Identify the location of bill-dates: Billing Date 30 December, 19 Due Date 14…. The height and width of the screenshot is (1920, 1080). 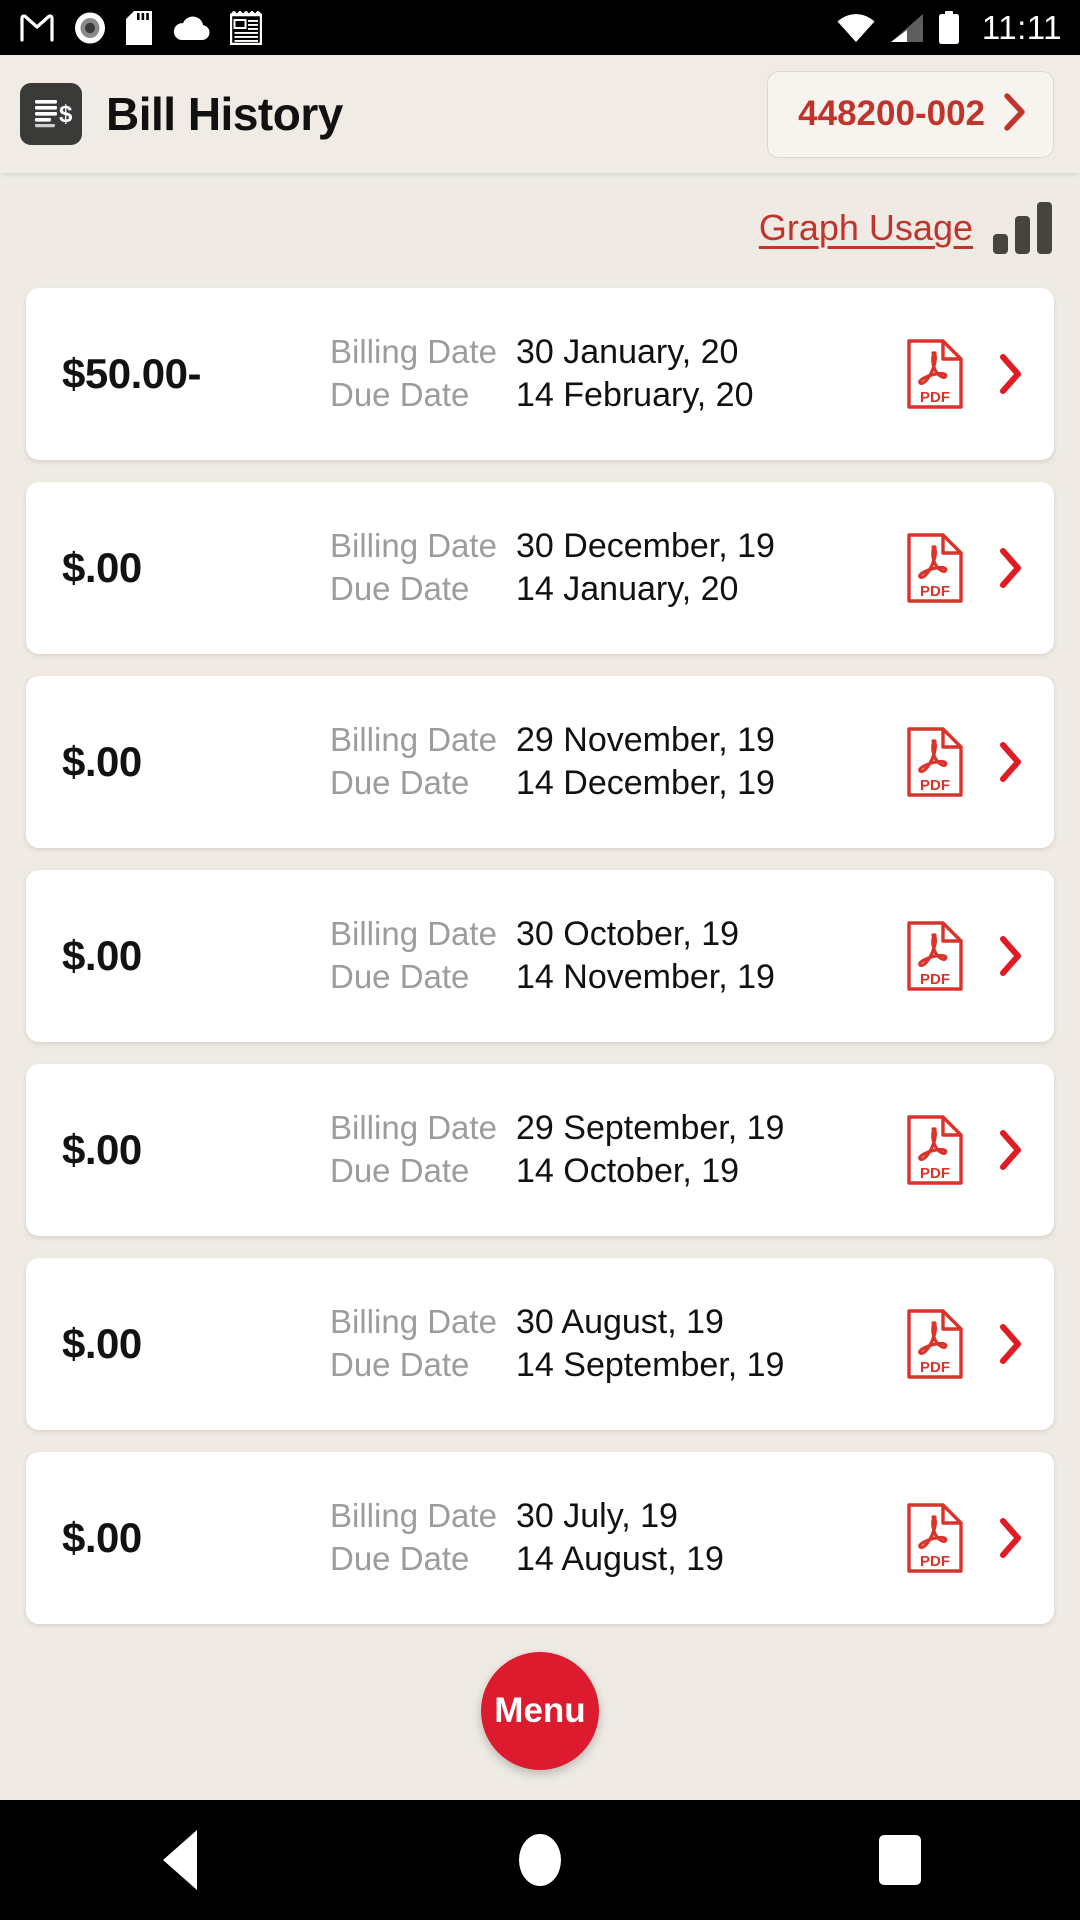
(618, 568).